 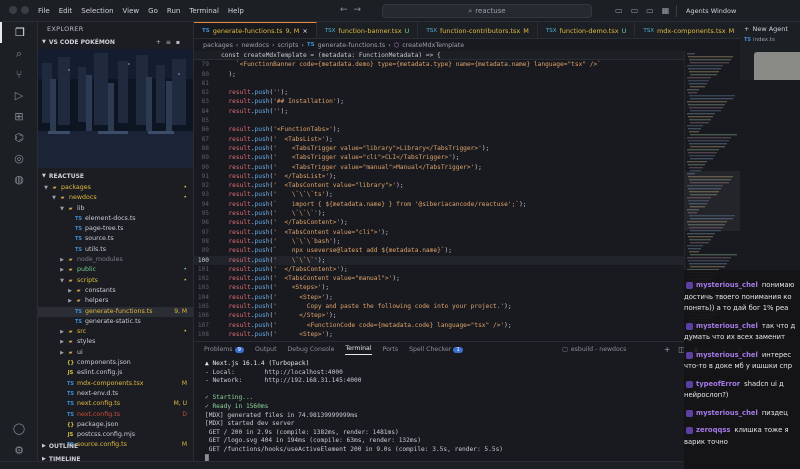 I want to click on tree-folder: ▶ ▰ styles, so click(x=115, y=342).